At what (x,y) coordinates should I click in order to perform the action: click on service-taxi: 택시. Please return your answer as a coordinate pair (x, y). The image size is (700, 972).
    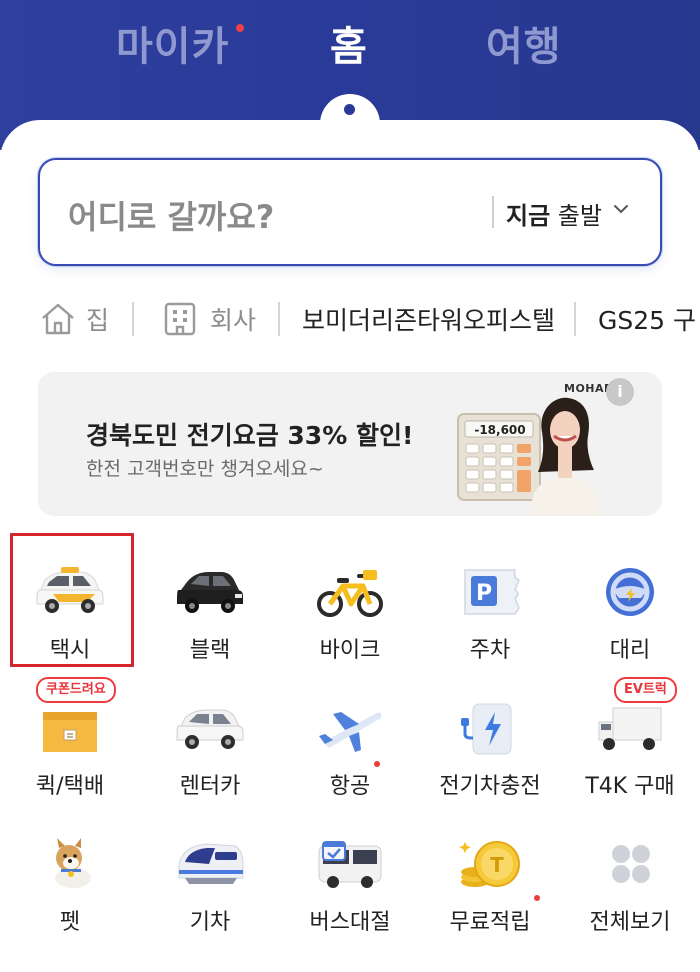
    Looking at the image, I should click on (70, 605).